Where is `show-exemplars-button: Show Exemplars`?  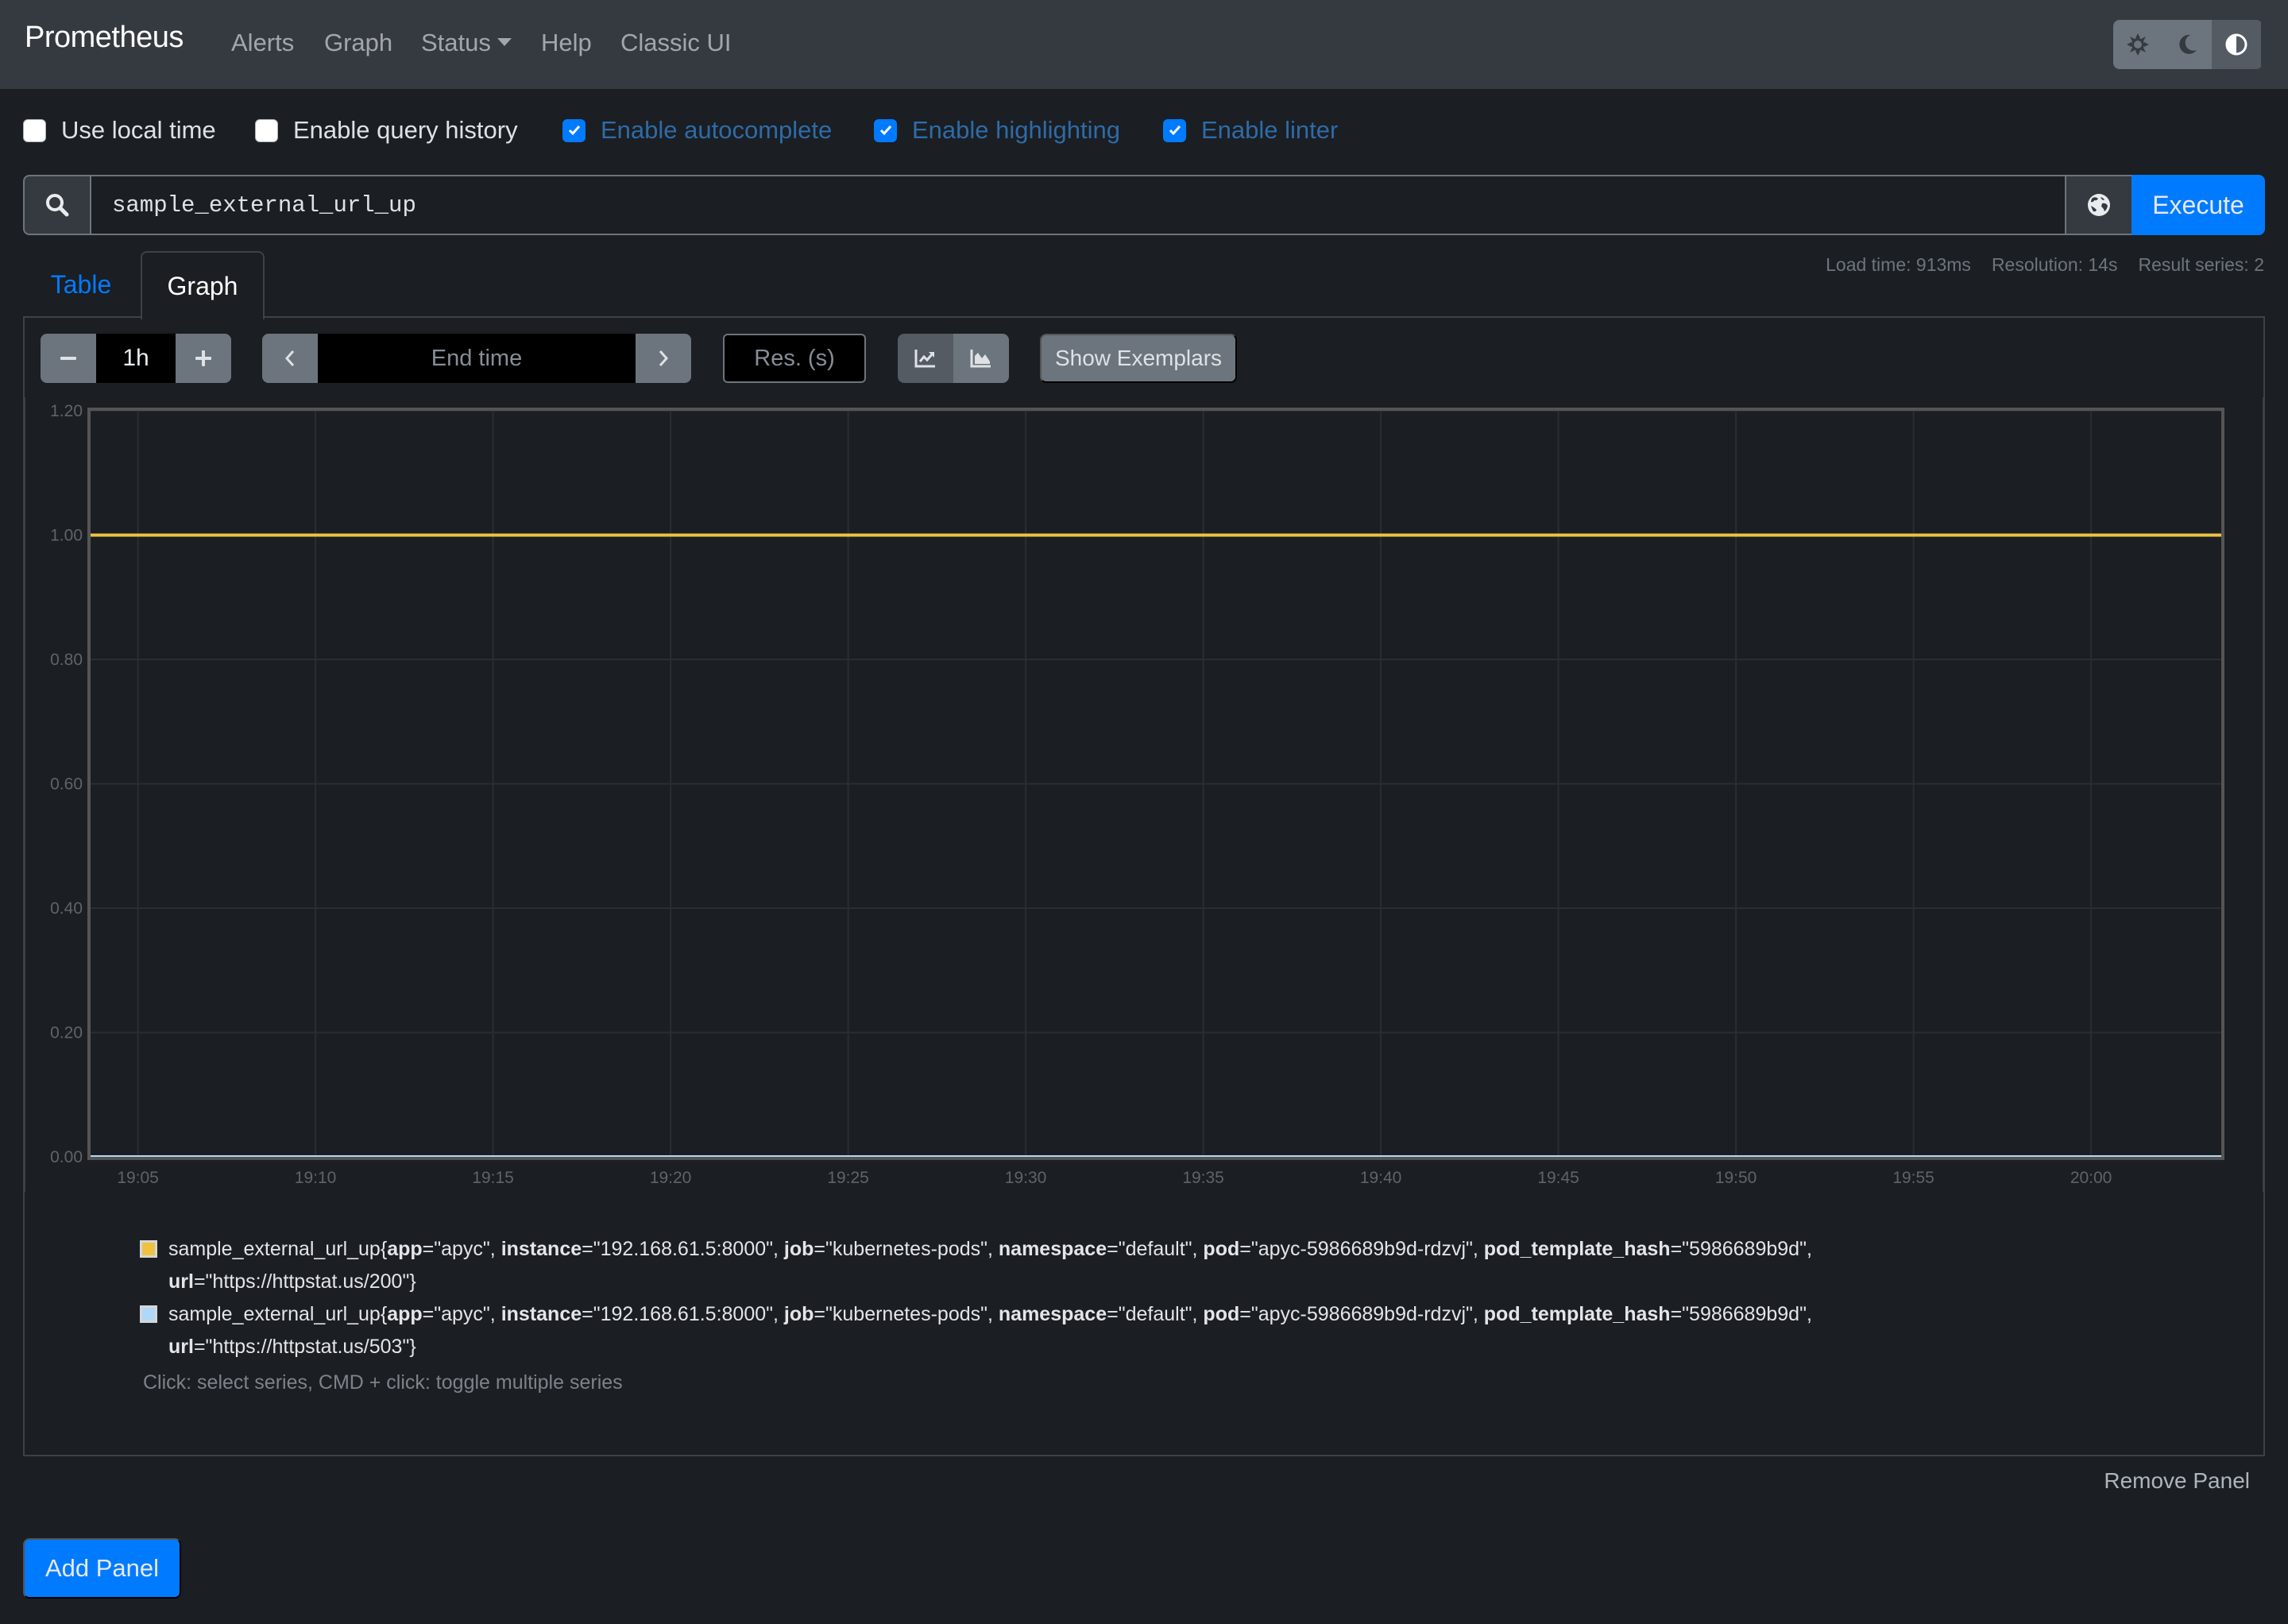
show-exemplars-button: Show Exemplars is located at coordinates (1138, 358).